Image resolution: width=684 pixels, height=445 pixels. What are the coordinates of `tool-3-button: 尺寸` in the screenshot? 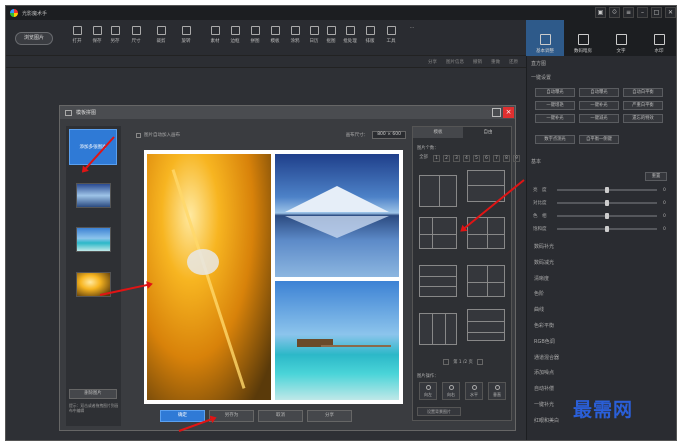 It's located at (136, 39).